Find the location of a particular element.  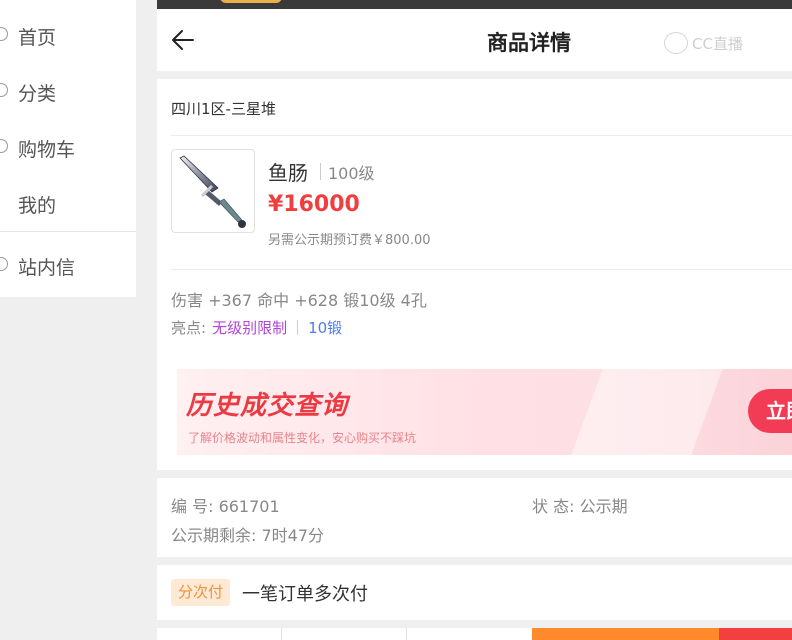

category-icon is located at coordinates (4, 90).